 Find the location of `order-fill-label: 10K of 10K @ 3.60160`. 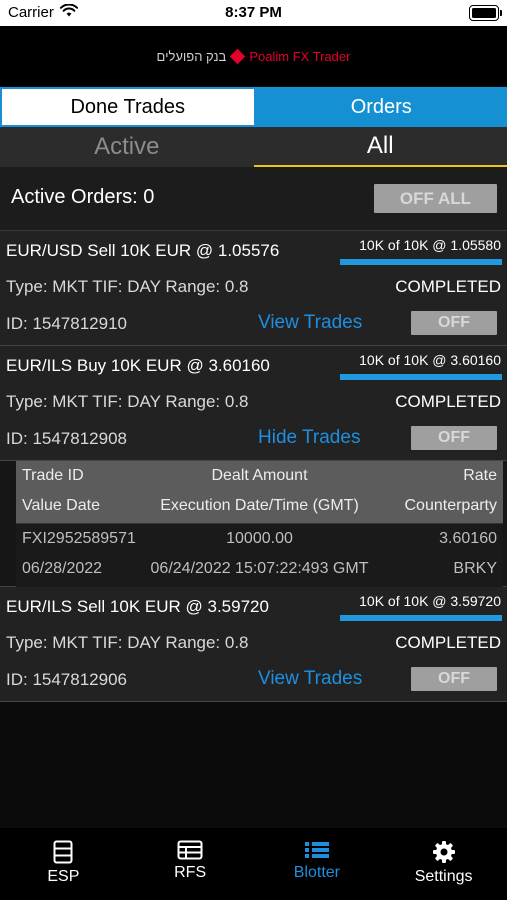

order-fill-label: 10K of 10K @ 3.60160 is located at coordinates (430, 360).